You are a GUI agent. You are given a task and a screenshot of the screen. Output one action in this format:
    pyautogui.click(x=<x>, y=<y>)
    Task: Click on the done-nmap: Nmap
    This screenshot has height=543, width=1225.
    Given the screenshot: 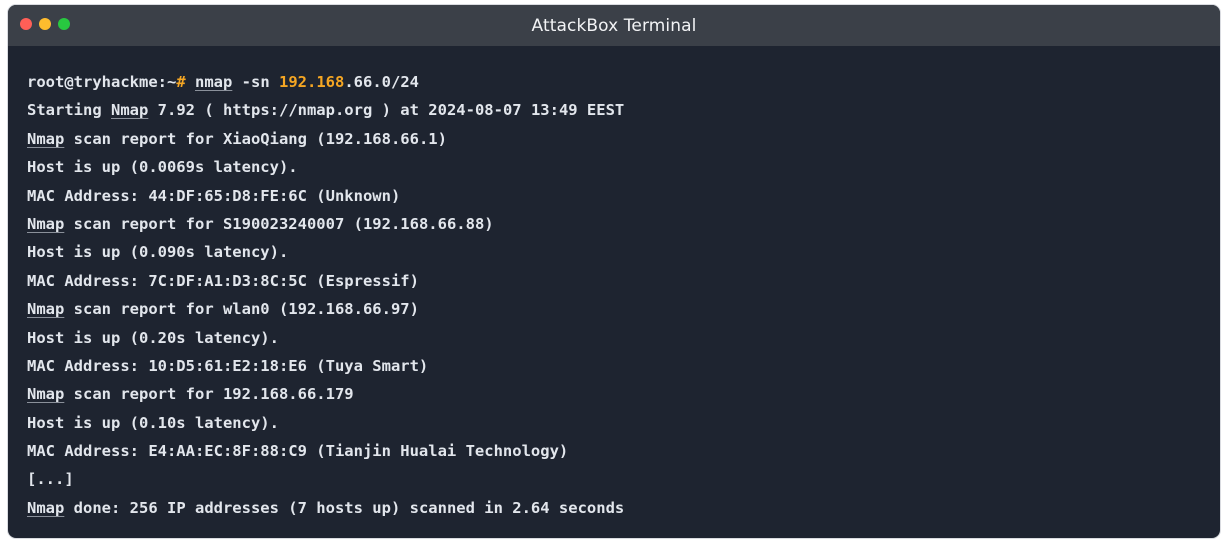 What is the action you would take?
    pyautogui.click(x=46, y=507)
    